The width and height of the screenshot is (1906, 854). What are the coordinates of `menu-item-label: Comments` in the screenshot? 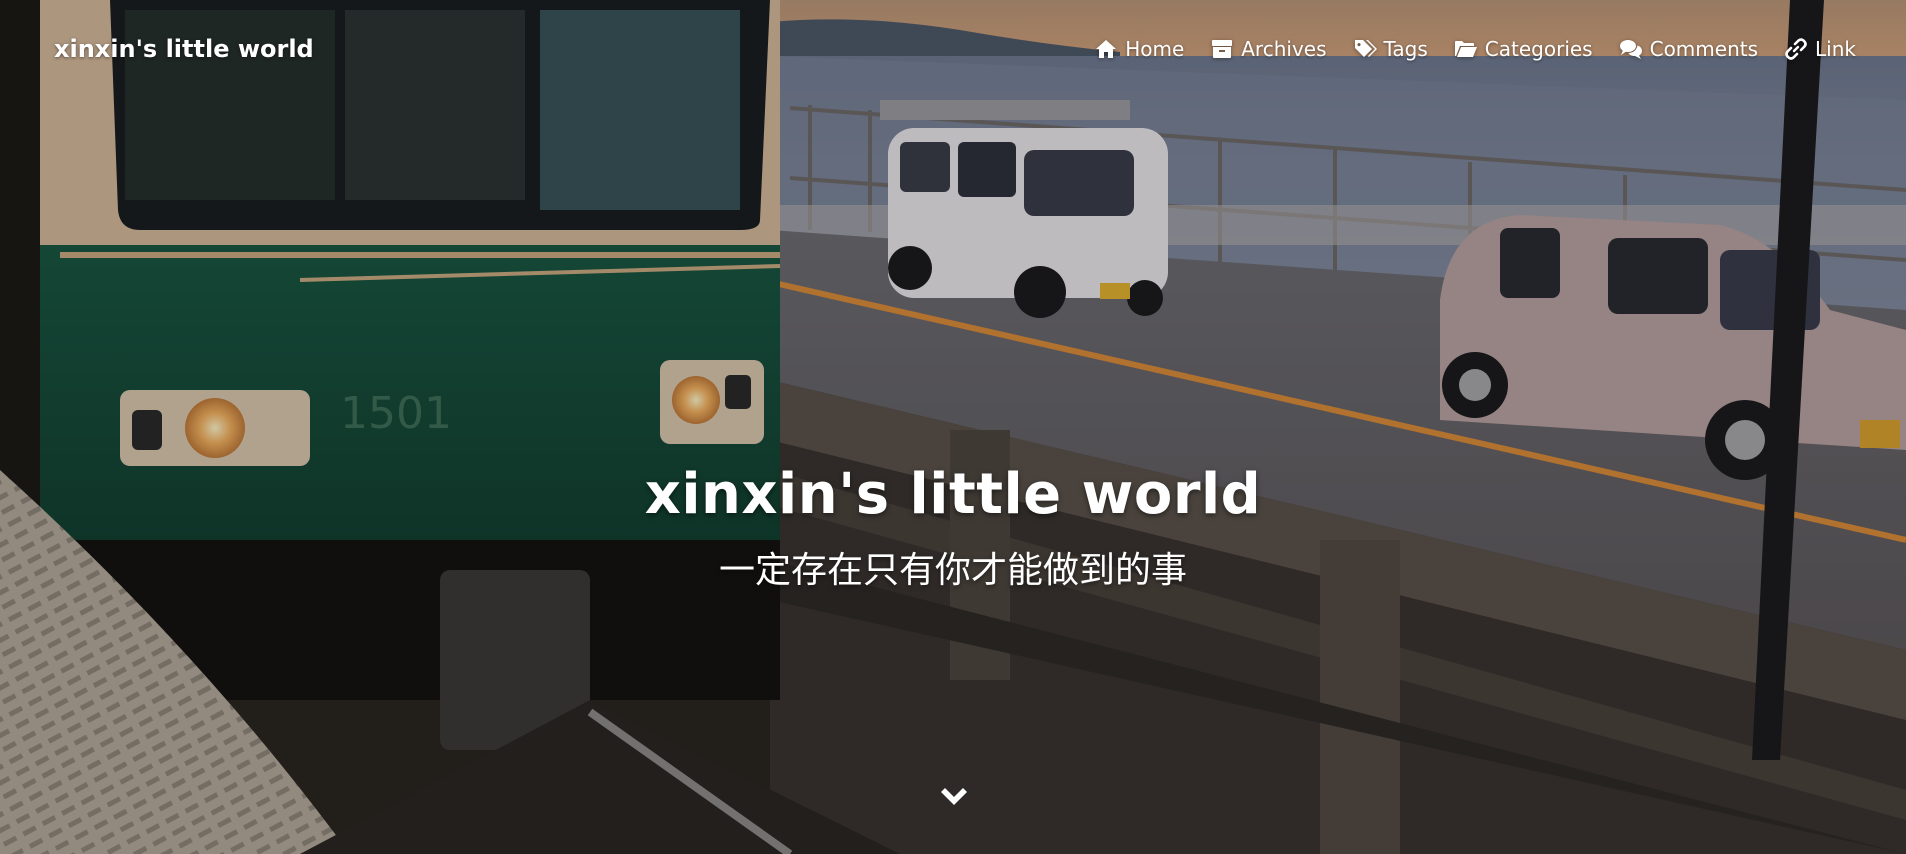 It's located at (1704, 49).